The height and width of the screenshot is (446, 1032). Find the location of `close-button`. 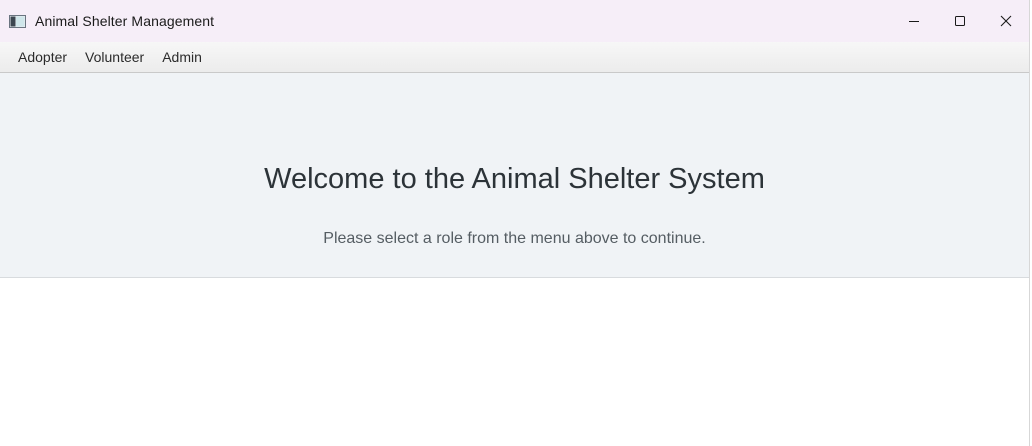

close-button is located at coordinates (1006, 21).